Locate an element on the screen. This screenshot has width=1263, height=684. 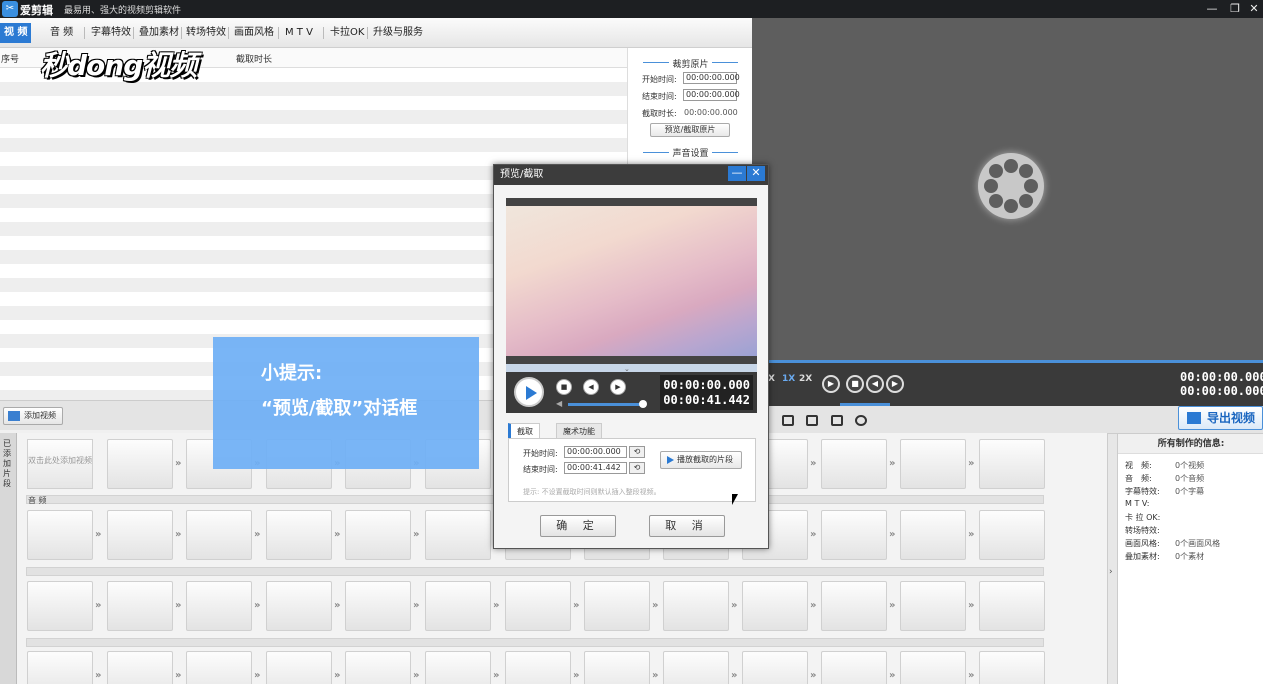
speed-2x-button: 2X is located at coordinates (805, 379).